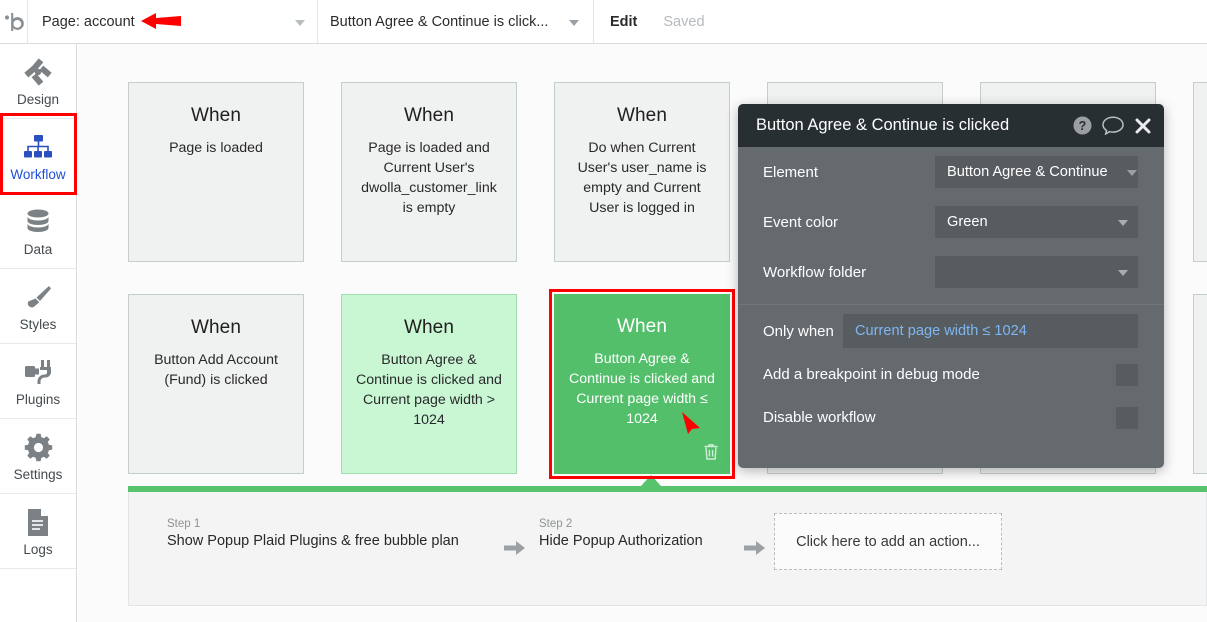 This screenshot has height=622, width=1207. Describe the element at coordinates (711, 454) in the screenshot. I see `delete-icon` at that location.